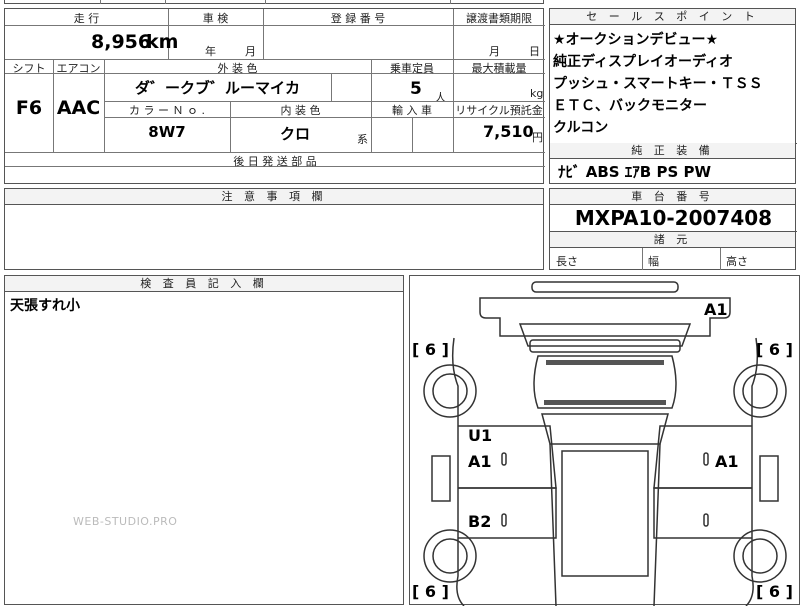  I want to click on mileage-label: 走 行, so click(86, 18).